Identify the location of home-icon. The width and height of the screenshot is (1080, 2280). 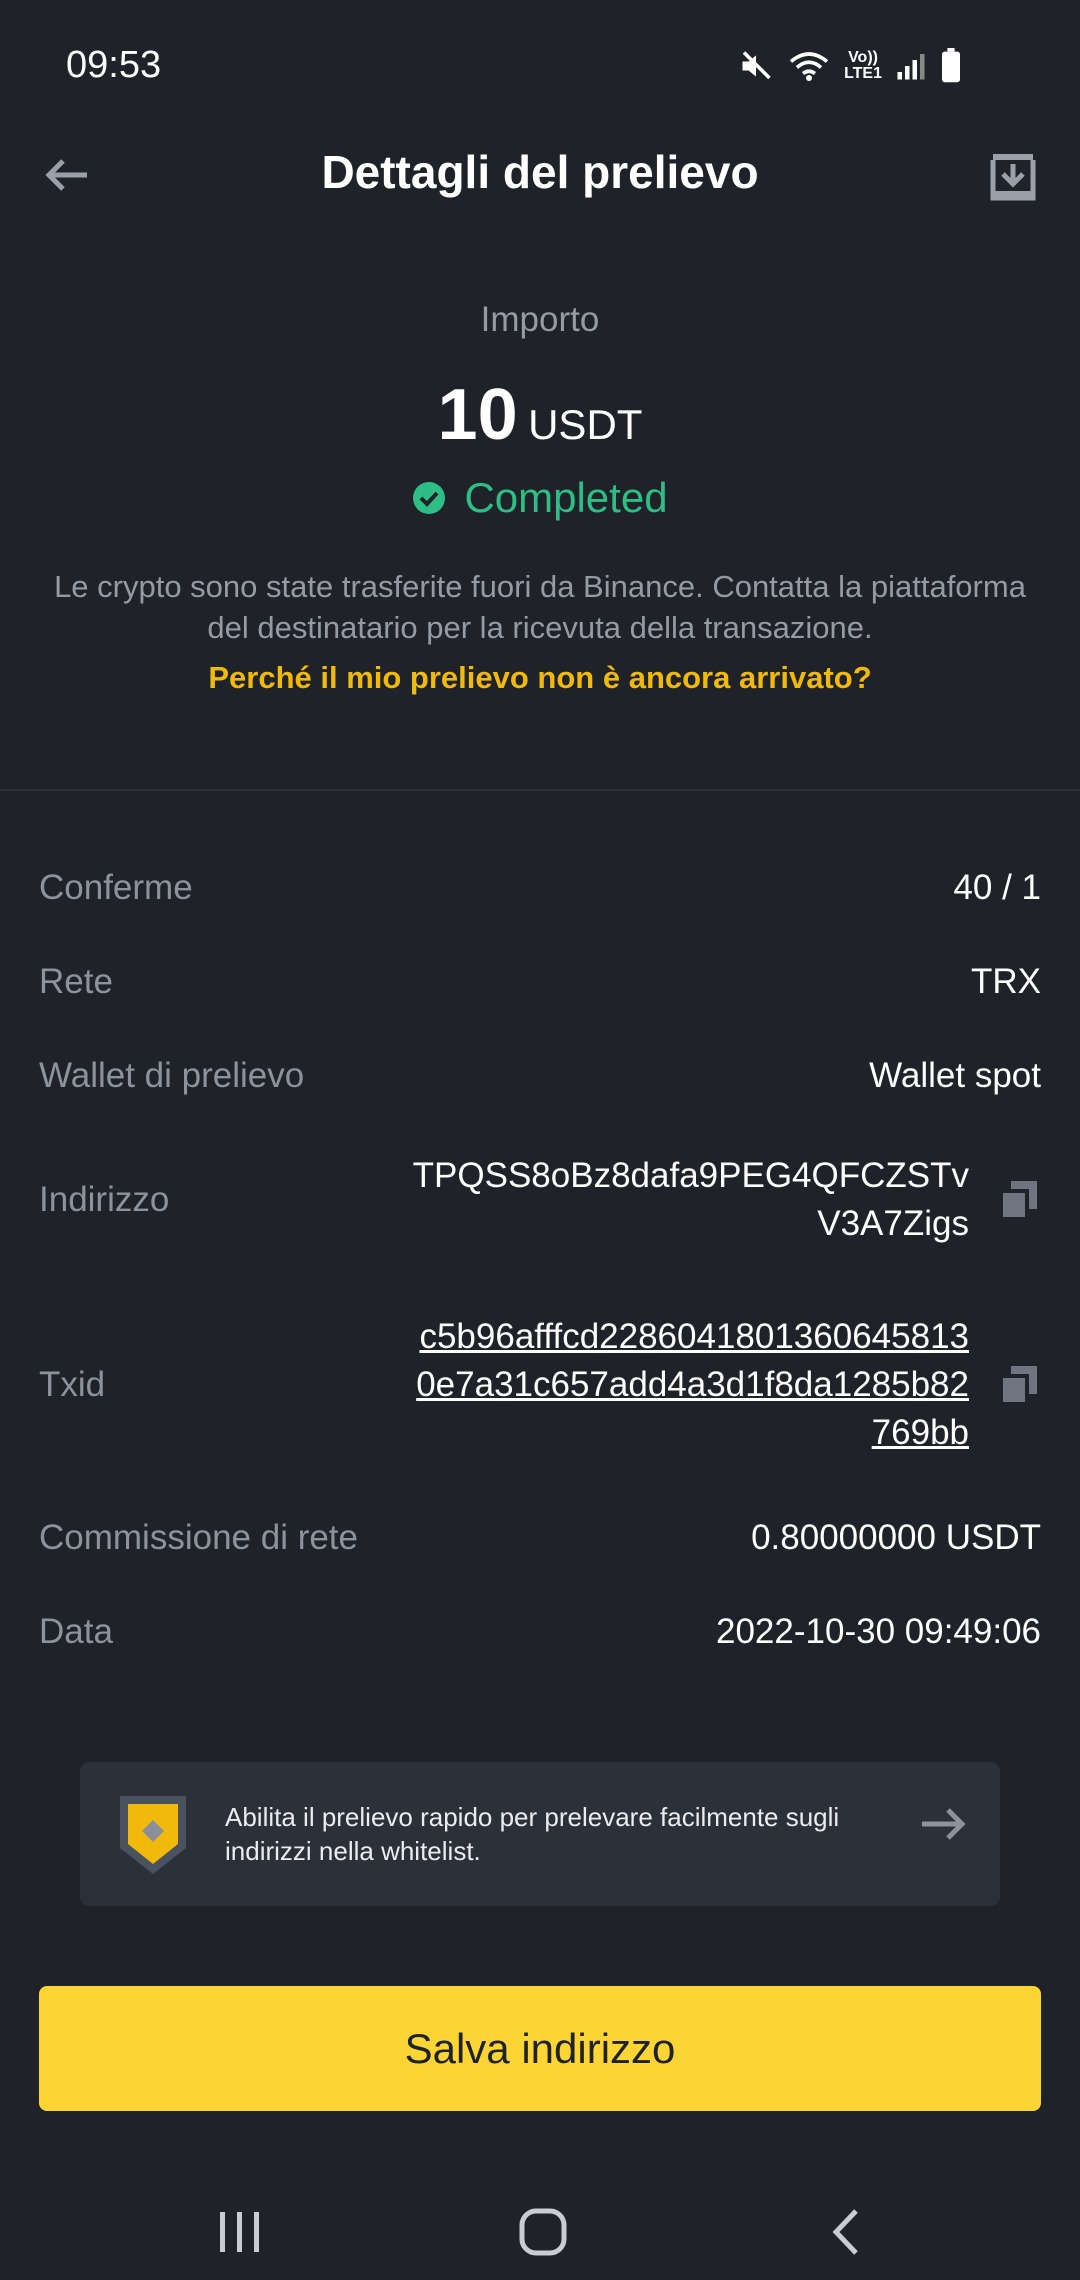
(543, 2232).